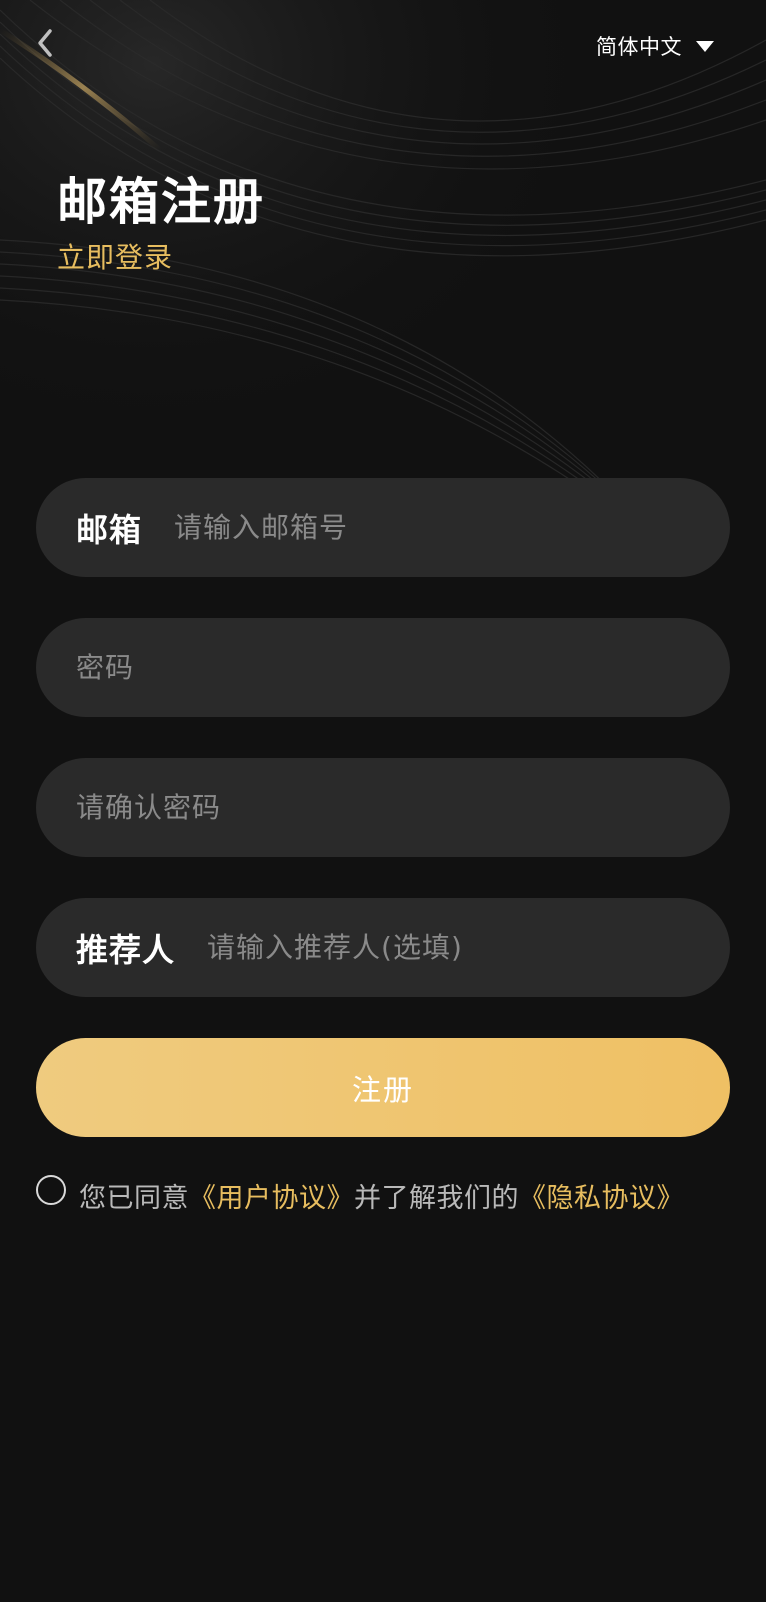 The width and height of the screenshot is (766, 1602). Describe the element at coordinates (126, 949) in the screenshot. I see `referrer-label: 推荐人` at that location.